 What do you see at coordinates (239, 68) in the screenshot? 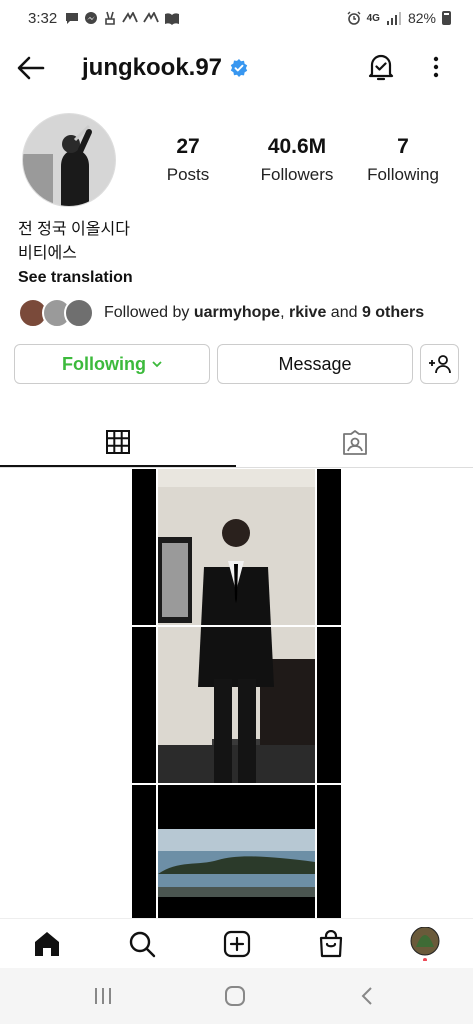
I see `verified-badge-icon` at bounding box center [239, 68].